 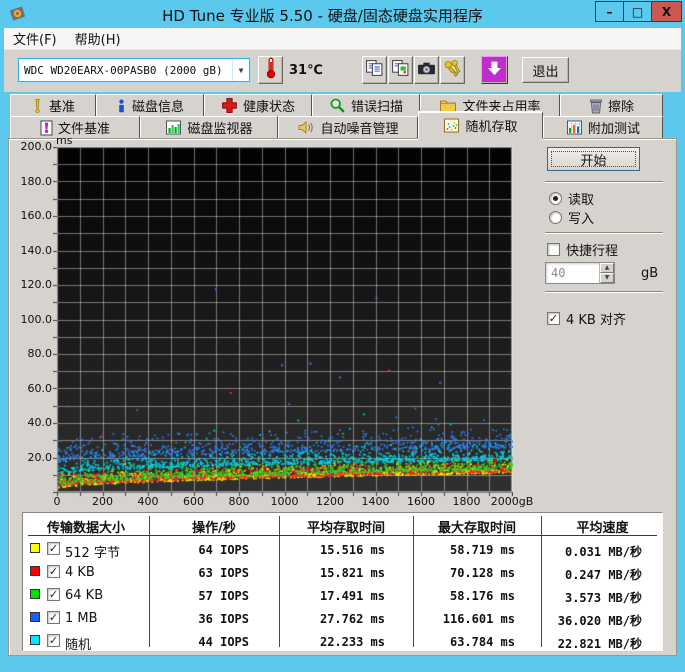 What do you see at coordinates (482, 596) in the screenshot?
I see `max-access-time-value: 58.176 ms` at bounding box center [482, 596].